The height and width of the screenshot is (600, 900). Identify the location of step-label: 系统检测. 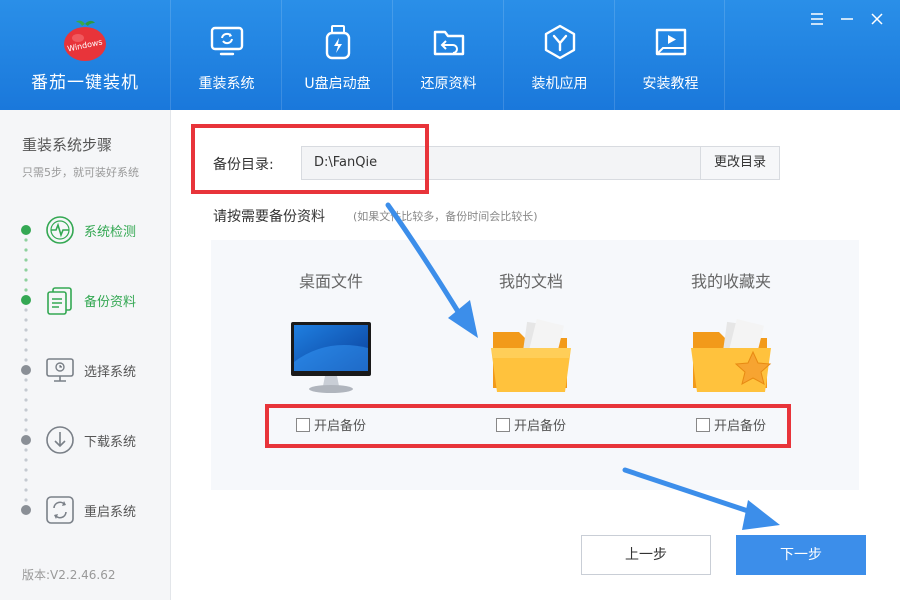
(110, 232).